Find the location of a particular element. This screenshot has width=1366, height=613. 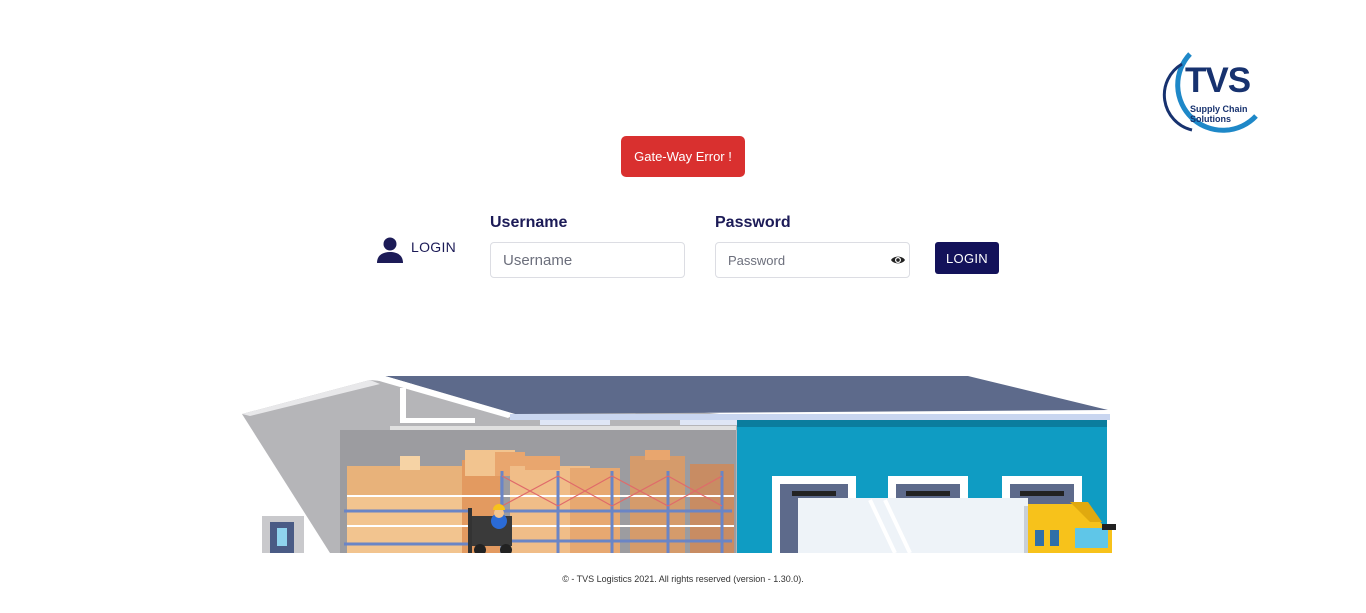

username-input is located at coordinates (587, 260).